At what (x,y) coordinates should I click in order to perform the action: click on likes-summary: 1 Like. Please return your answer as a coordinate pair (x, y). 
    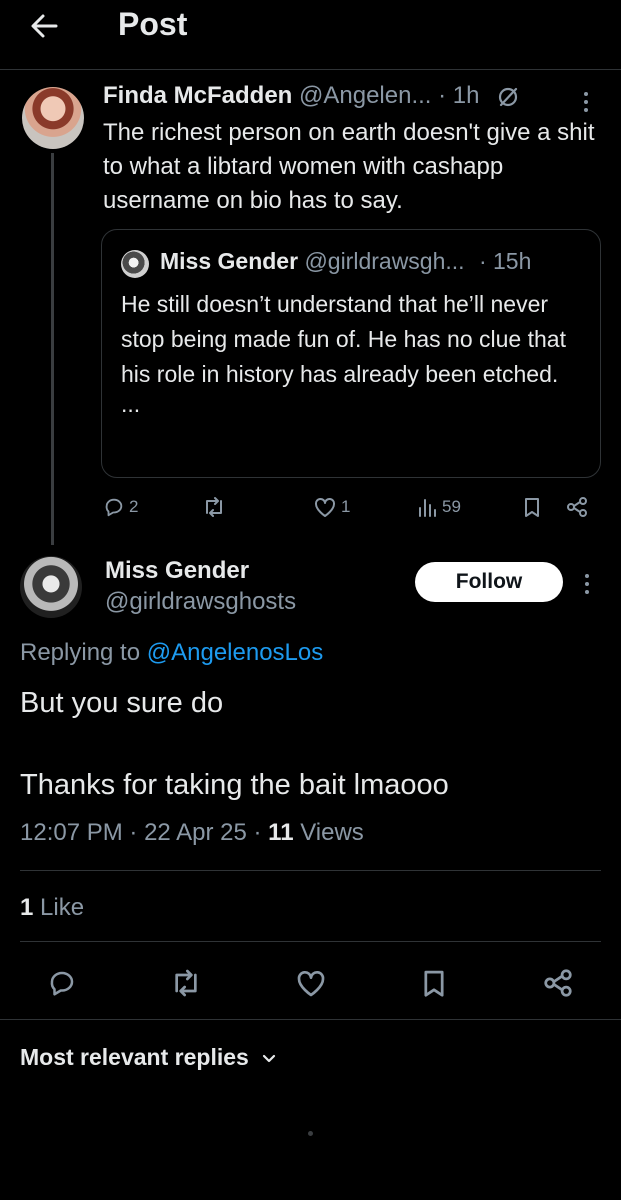
    Looking at the image, I should click on (52, 908).